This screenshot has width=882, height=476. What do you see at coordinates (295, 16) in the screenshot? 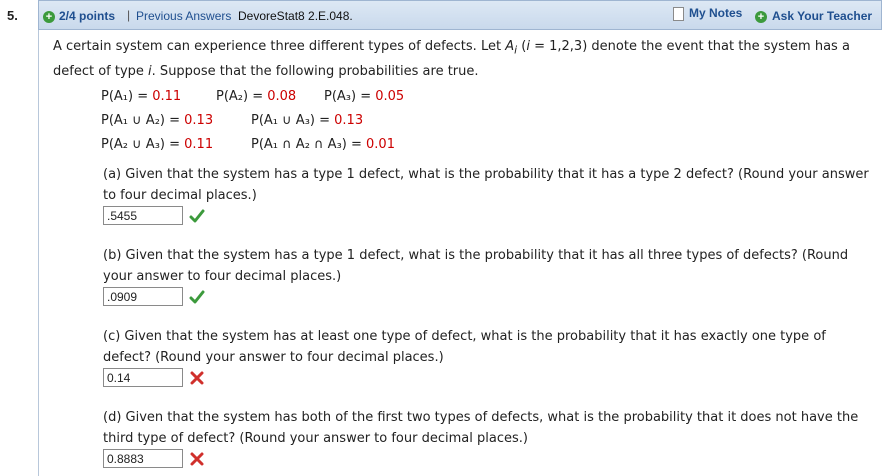
I see `problem-code: DevoreStat8 2.E.048.` at bounding box center [295, 16].